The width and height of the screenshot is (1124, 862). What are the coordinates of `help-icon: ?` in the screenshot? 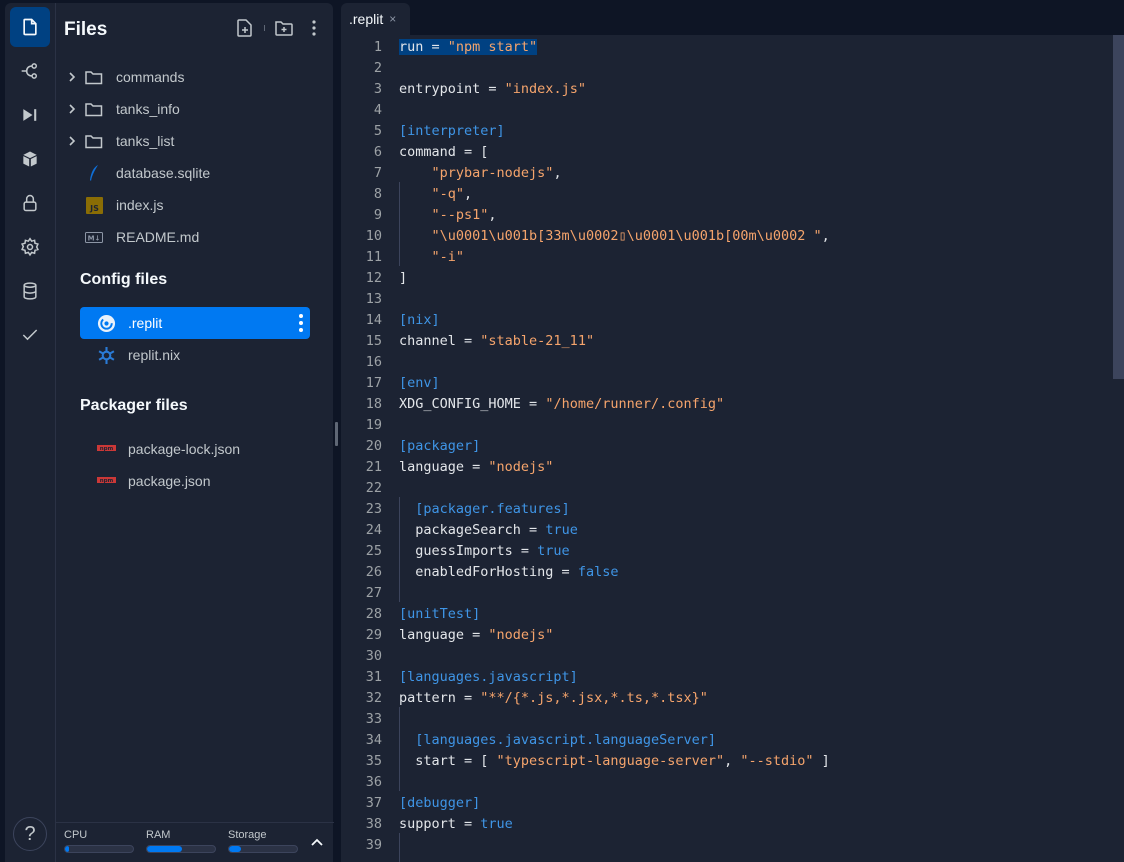 It's located at (30, 833).